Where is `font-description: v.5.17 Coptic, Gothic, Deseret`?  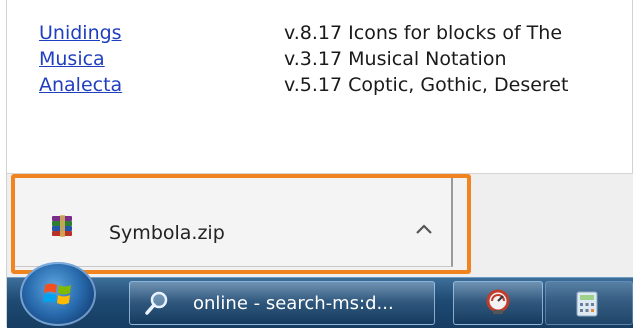 font-description: v.5.17 Coptic, Gothic, Deseret is located at coordinates (426, 85).